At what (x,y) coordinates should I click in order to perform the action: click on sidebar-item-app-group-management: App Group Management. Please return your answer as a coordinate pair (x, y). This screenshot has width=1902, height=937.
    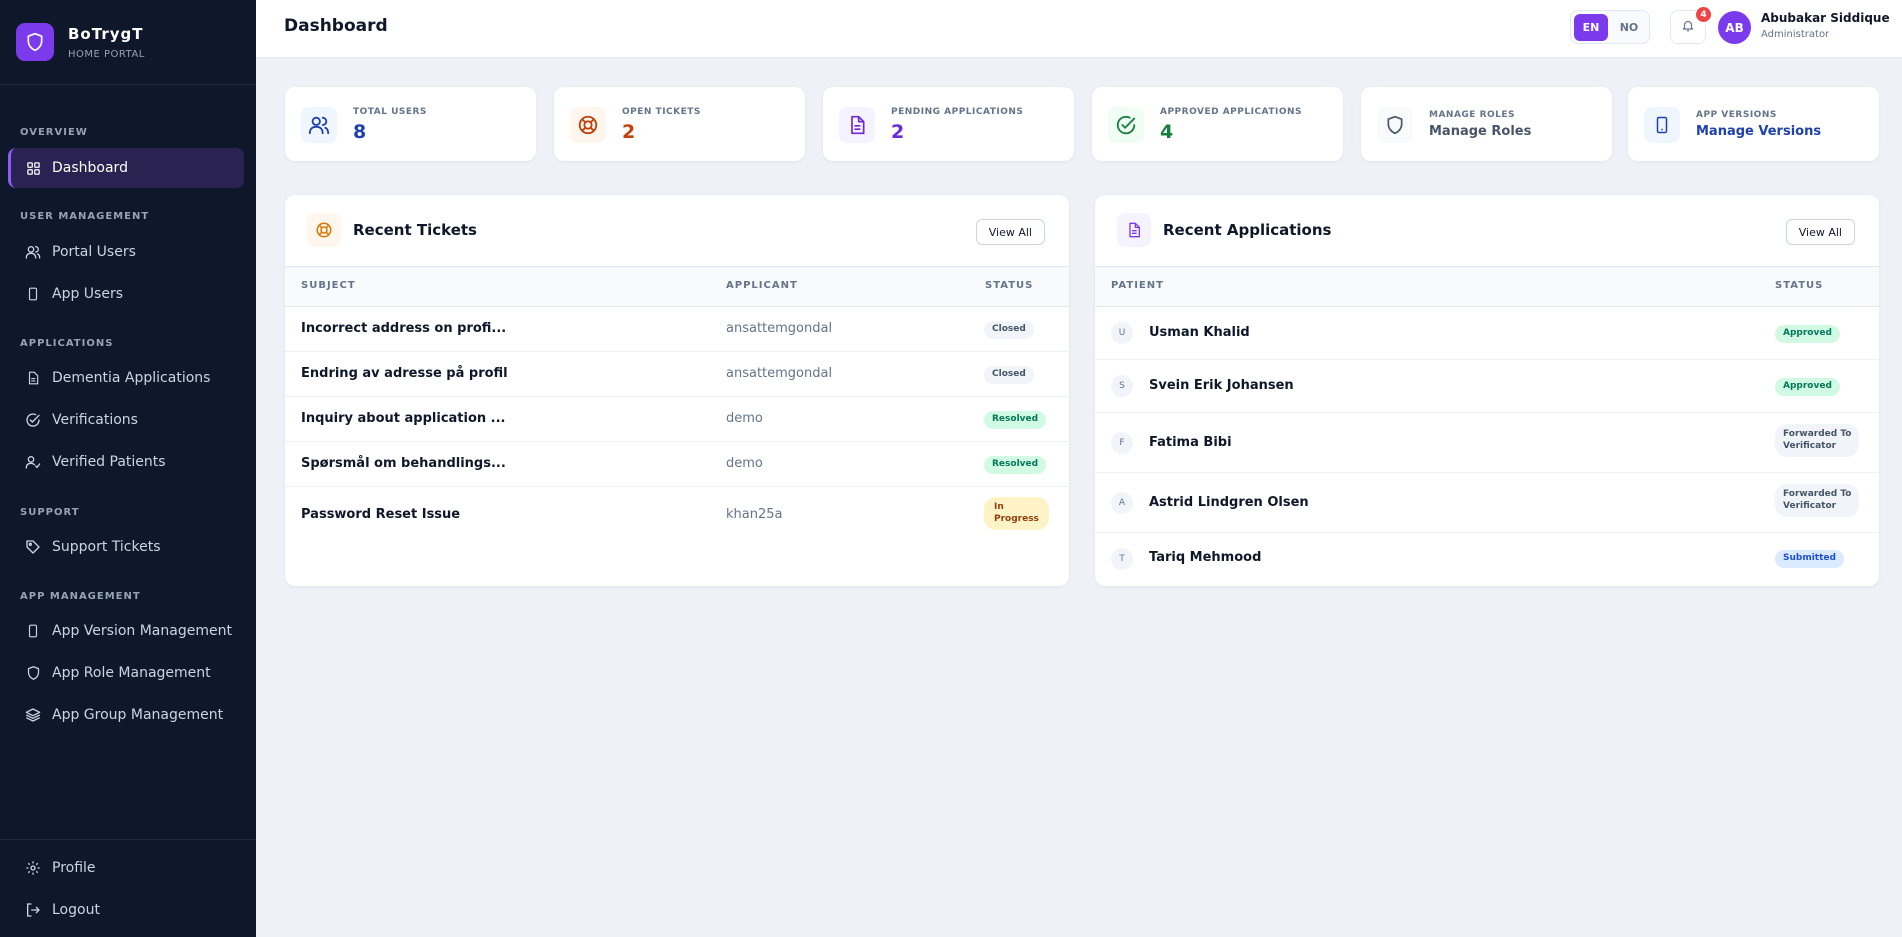
    Looking at the image, I should click on (126, 715).